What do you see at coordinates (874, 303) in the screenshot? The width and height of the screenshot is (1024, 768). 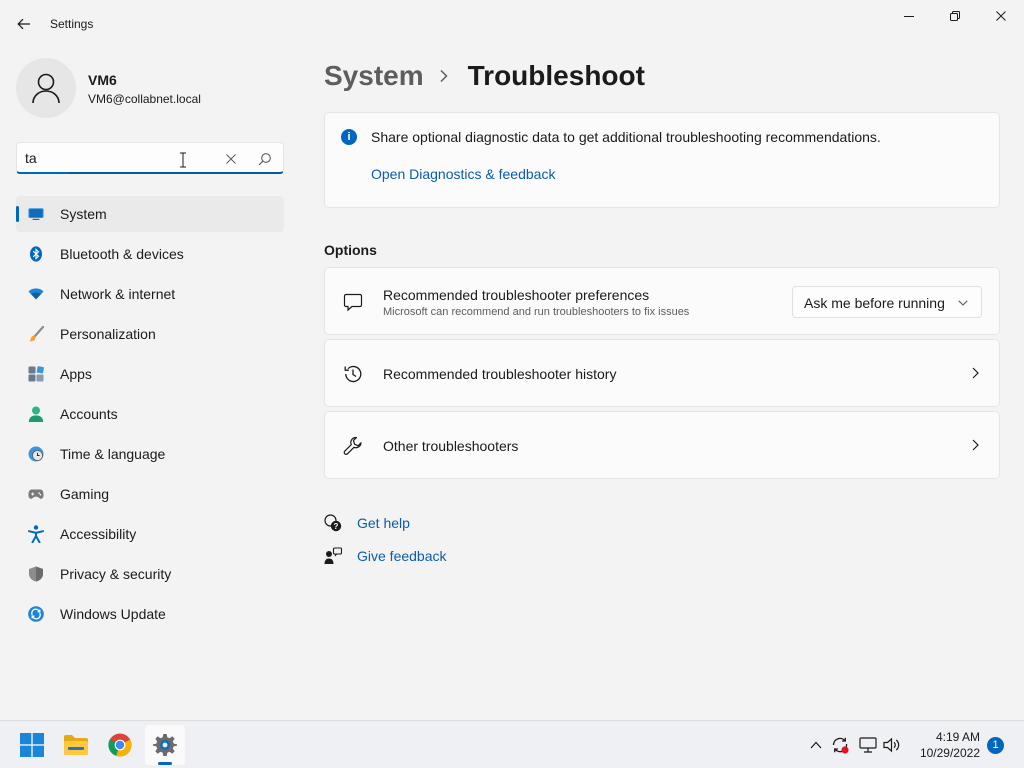 I see `dropdown-selected-value: Ask me before running` at bounding box center [874, 303].